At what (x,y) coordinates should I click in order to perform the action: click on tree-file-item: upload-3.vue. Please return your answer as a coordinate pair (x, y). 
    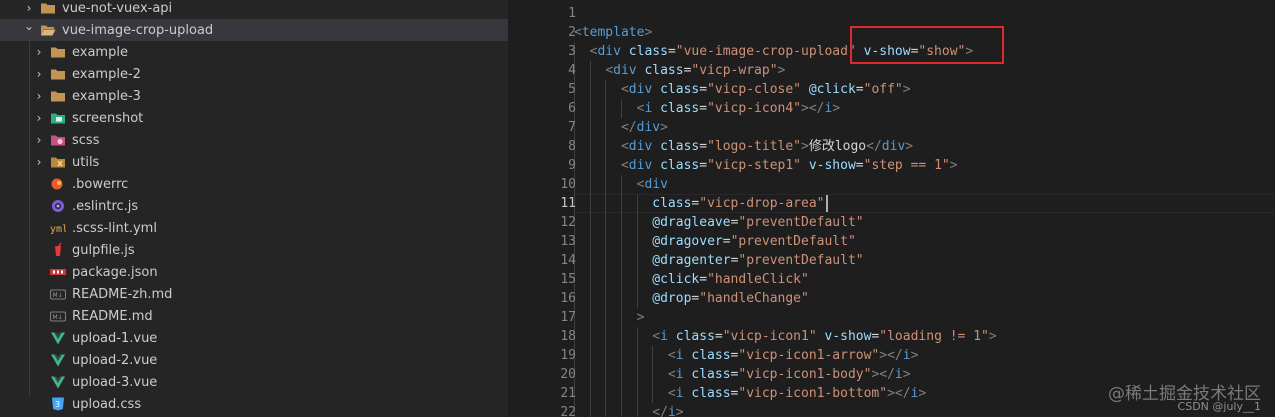
    Looking at the image, I should click on (254, 382).